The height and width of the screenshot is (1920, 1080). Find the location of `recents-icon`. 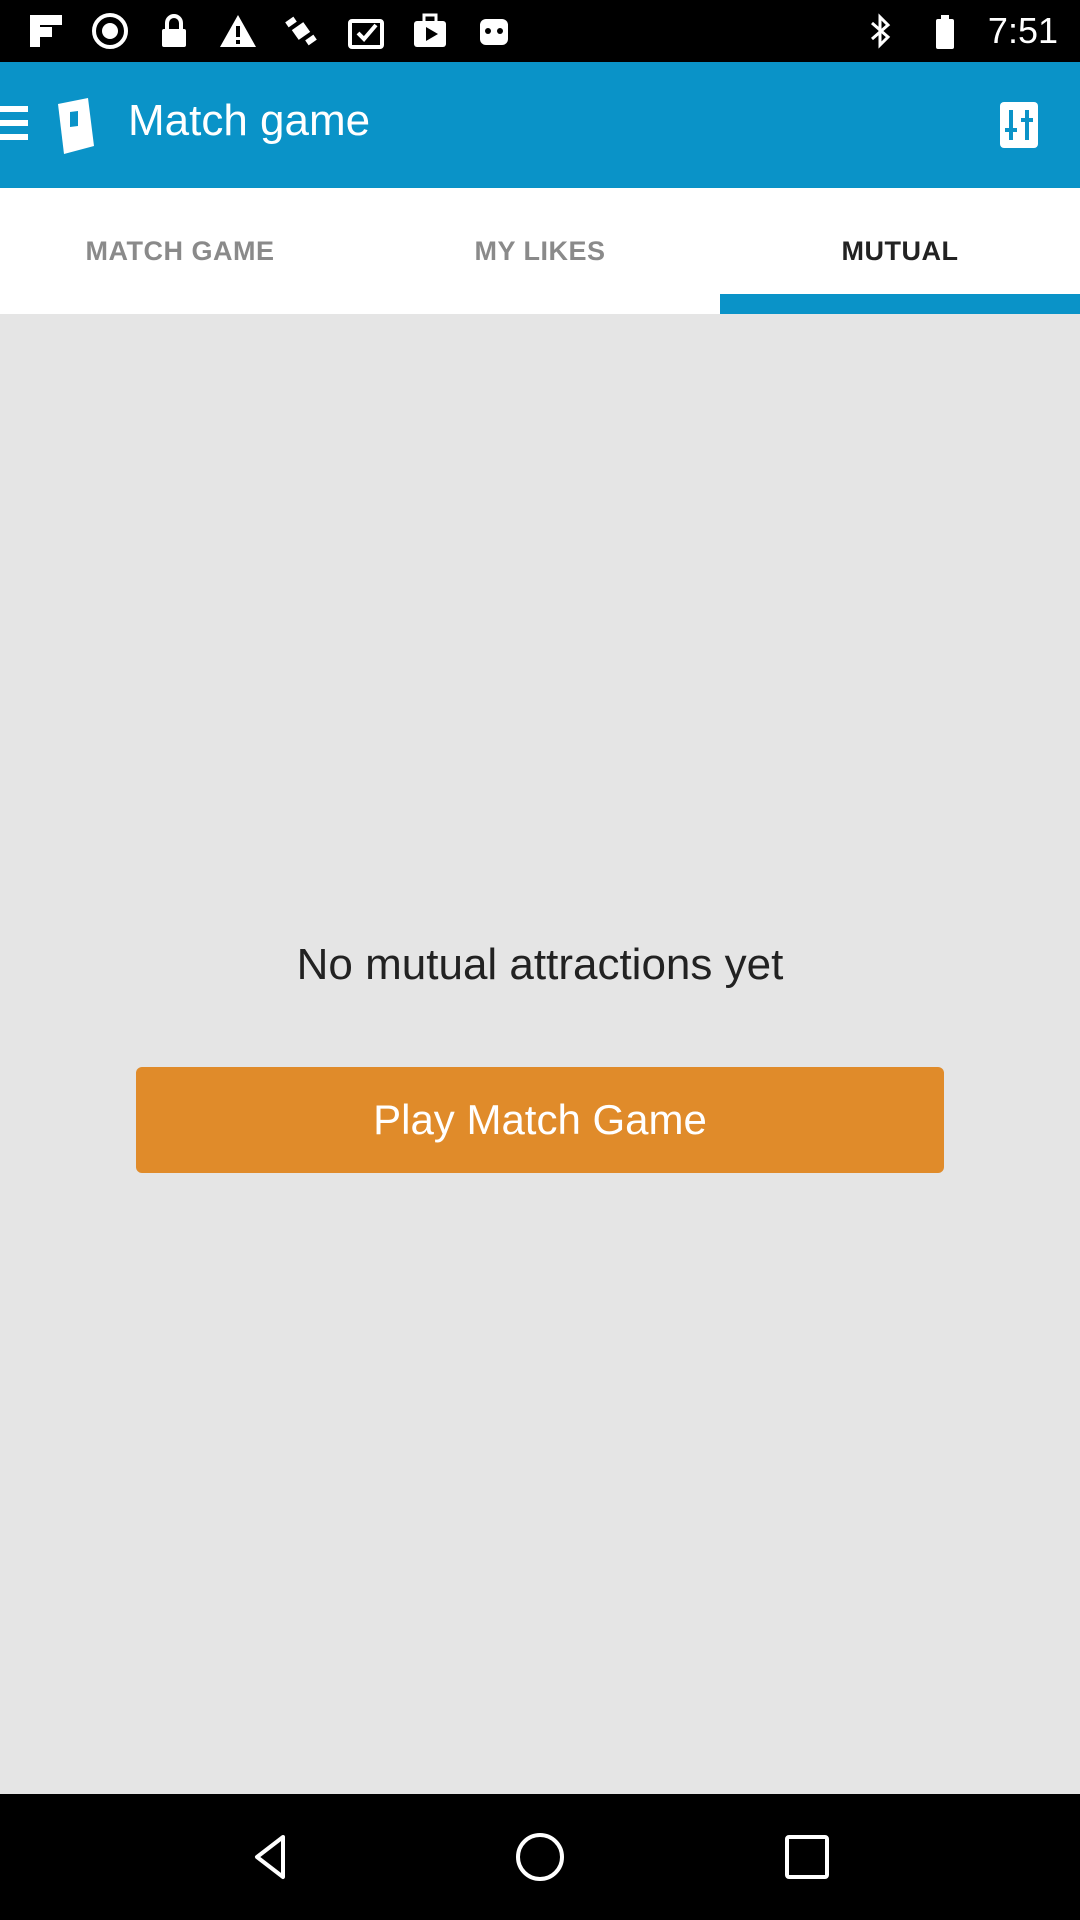

recents-icon is located at coordinates (807, 1857).